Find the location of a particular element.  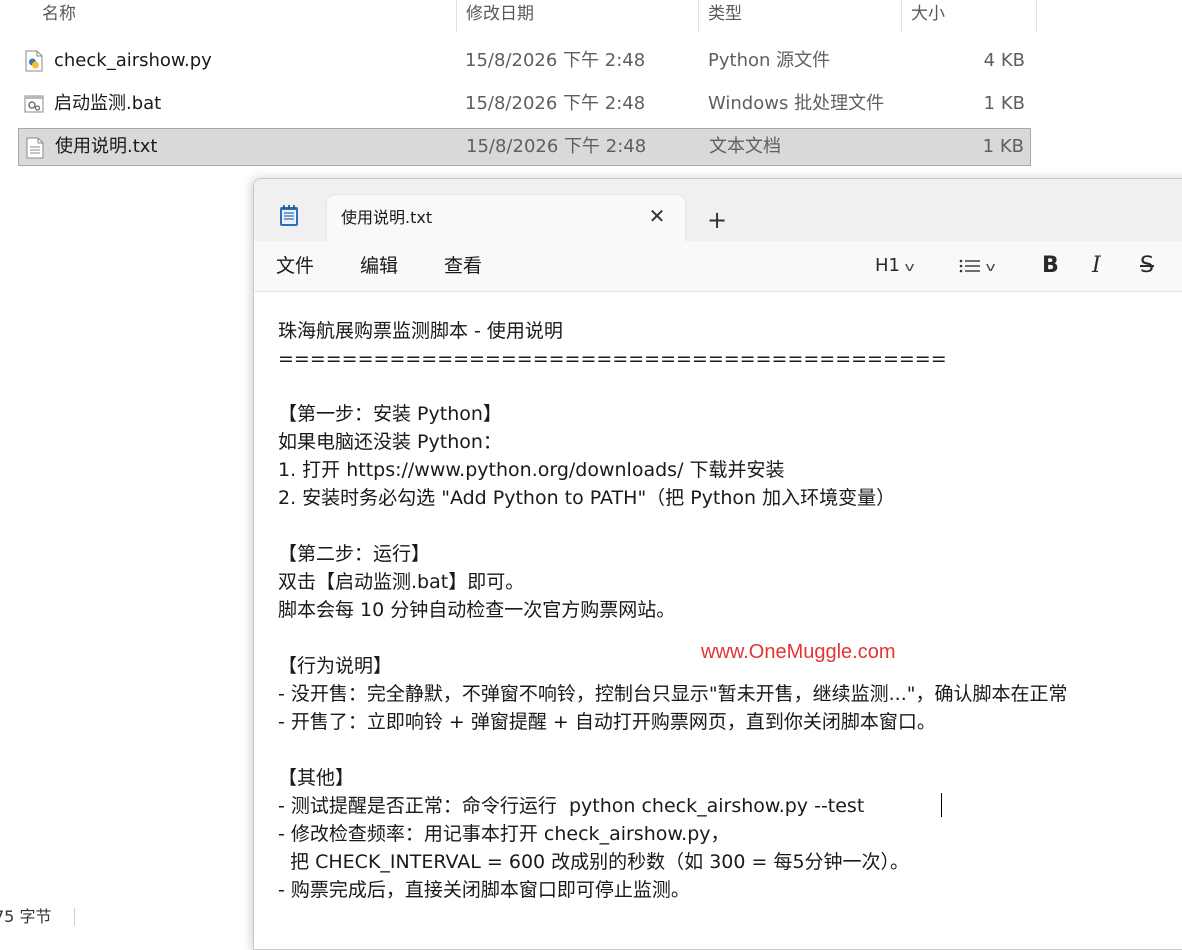

tab-document: 使用说明.txt ✕ is located at coordinates (506, 218).